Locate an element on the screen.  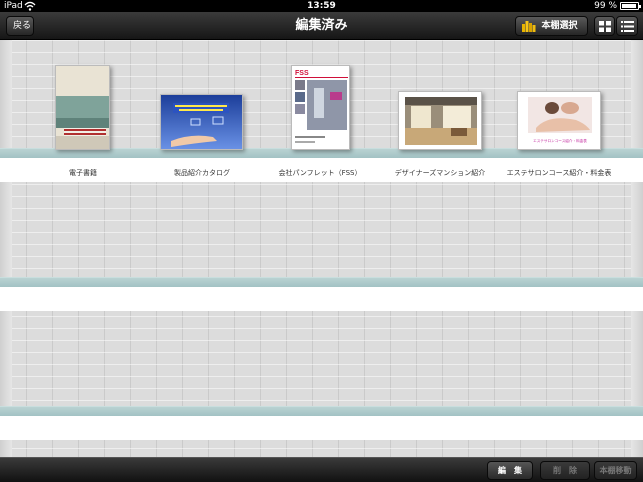
edit-button: 編 集 is located at coordinates (510, 470).